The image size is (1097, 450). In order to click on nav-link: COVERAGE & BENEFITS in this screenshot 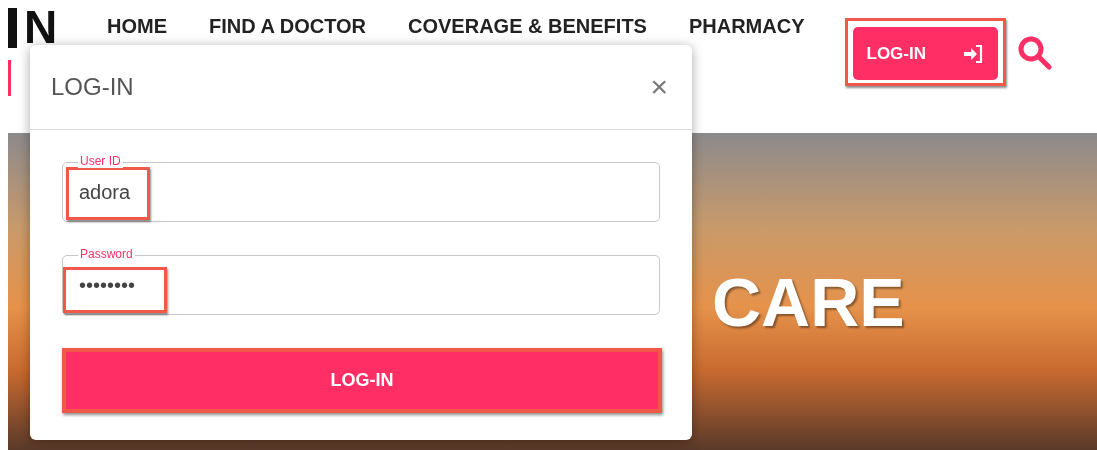, I will do `click(527, 26)`.